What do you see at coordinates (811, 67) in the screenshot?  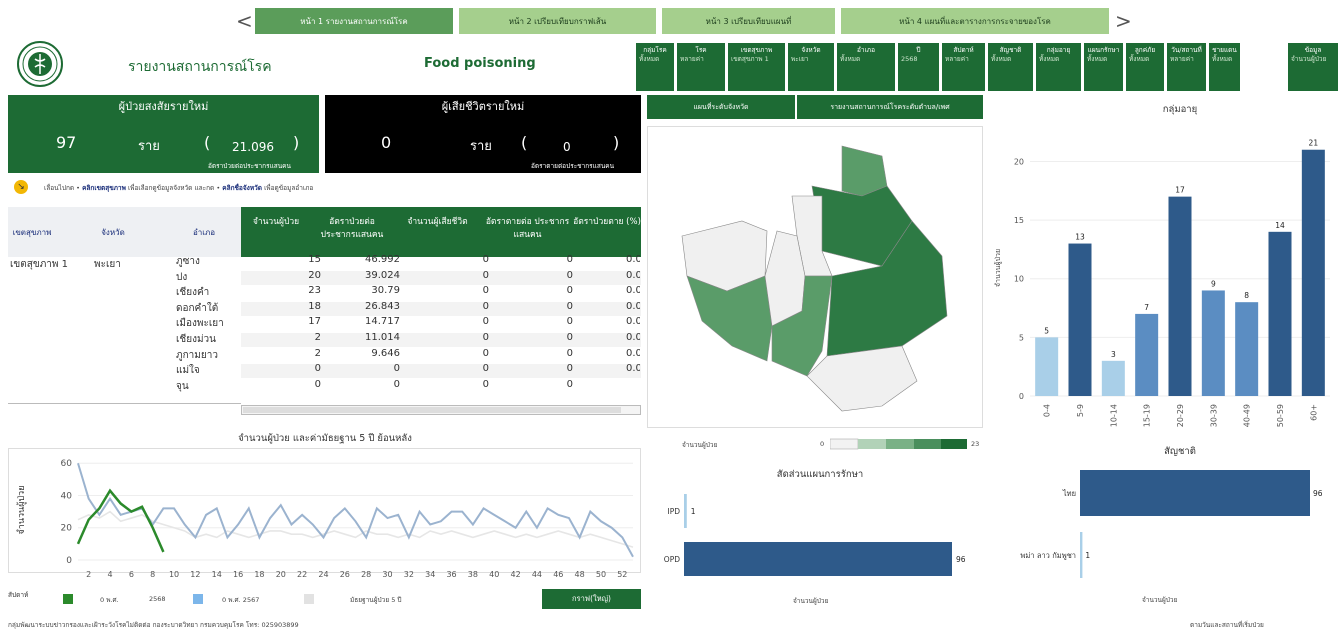 I see `filter-3: จังหวัด พะเยา` at bounding box center [811, 67].